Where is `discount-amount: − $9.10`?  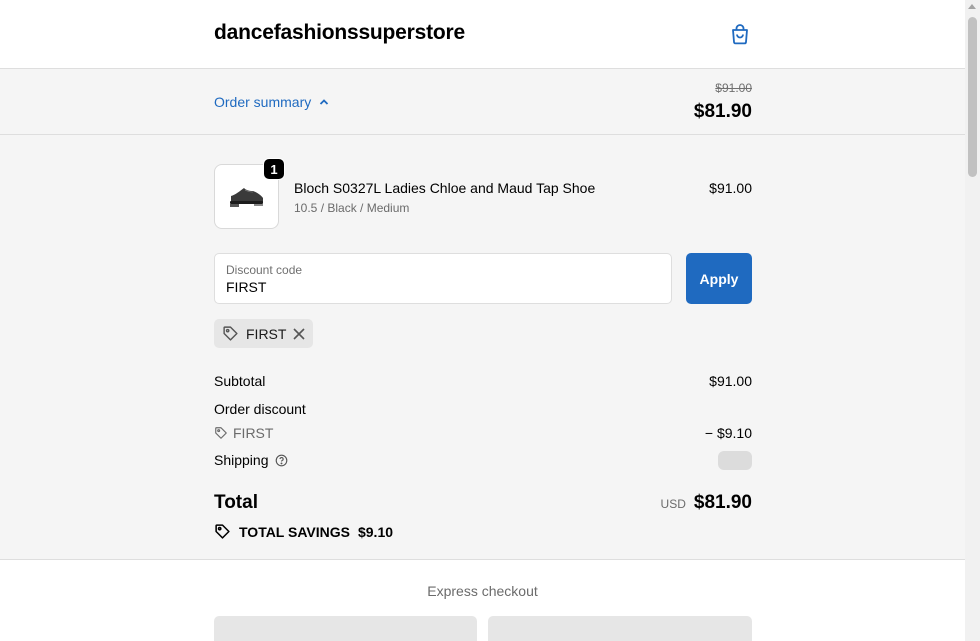
discount-amount: − $9.10 is located at coordinates (728, 433).